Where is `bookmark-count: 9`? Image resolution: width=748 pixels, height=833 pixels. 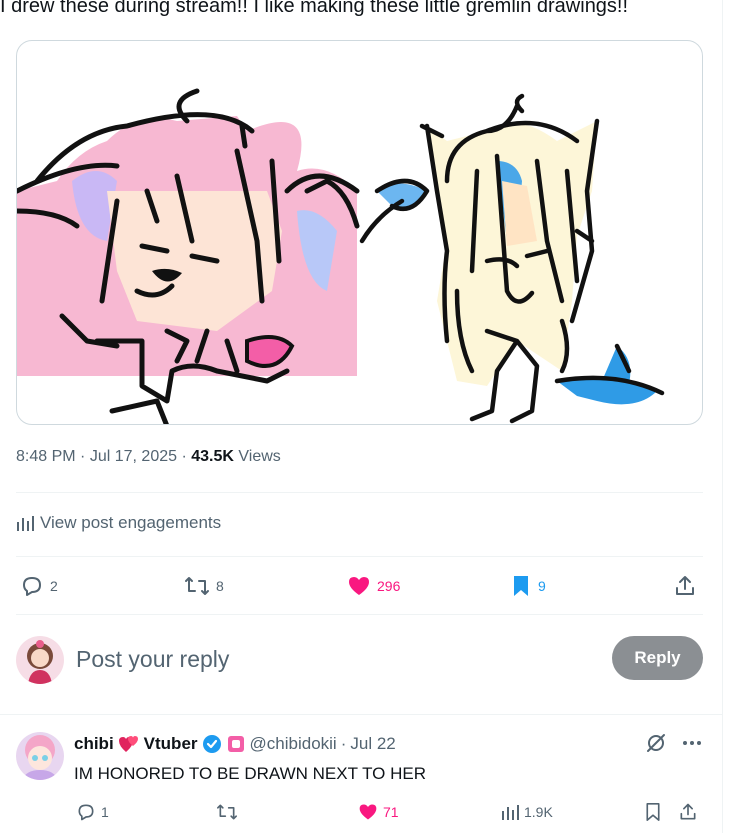
bookmark-count: 9 is located at coordinates (542, 586).